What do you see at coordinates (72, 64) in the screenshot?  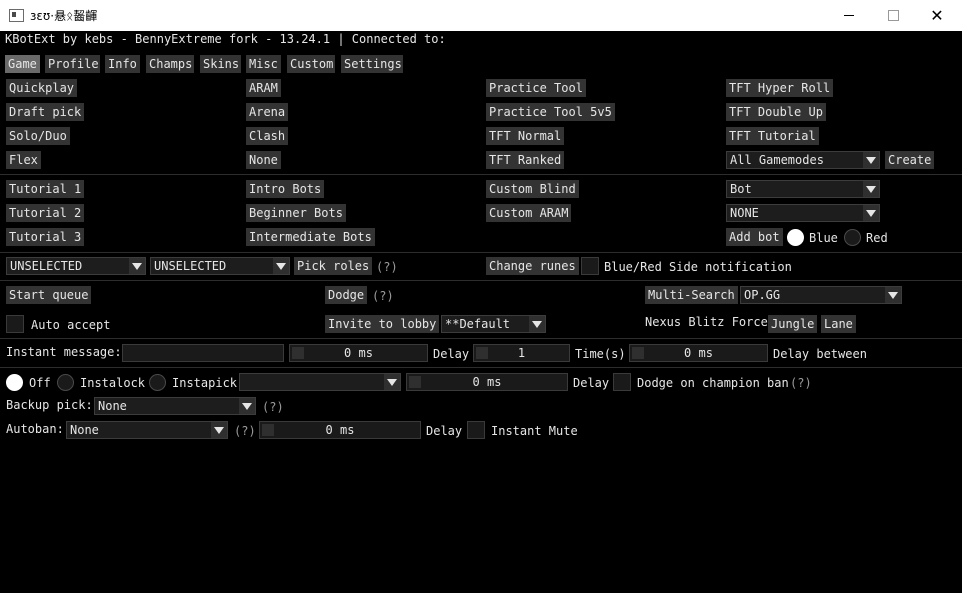 I see `tab-profile: Profile` at bounding box center [72, 64].